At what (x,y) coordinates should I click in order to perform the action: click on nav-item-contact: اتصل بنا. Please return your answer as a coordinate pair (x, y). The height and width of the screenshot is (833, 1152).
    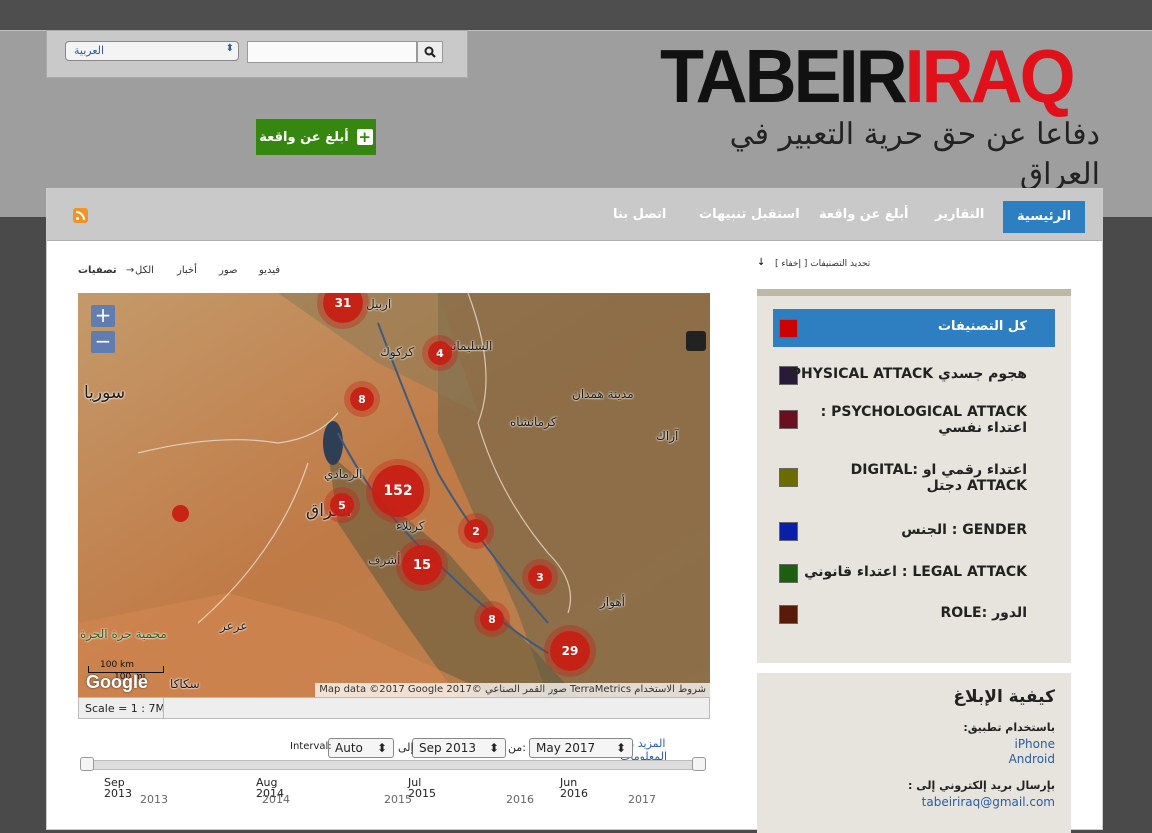
    Looking at the image, I should click on (639, 214).